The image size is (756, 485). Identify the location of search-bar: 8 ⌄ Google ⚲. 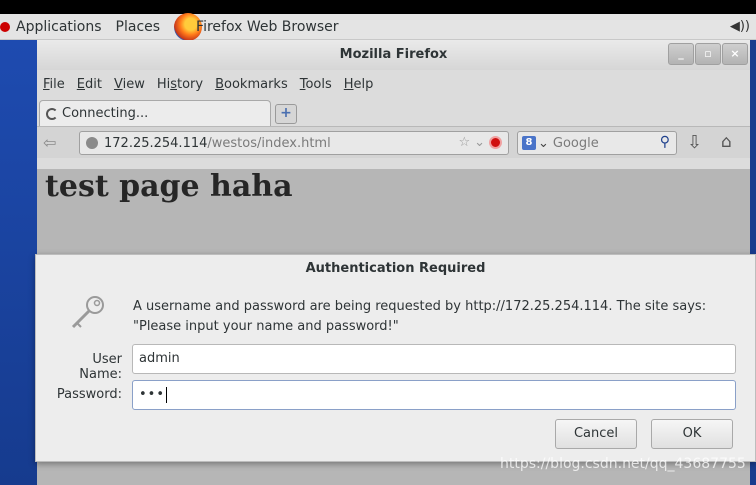
(597, 143).